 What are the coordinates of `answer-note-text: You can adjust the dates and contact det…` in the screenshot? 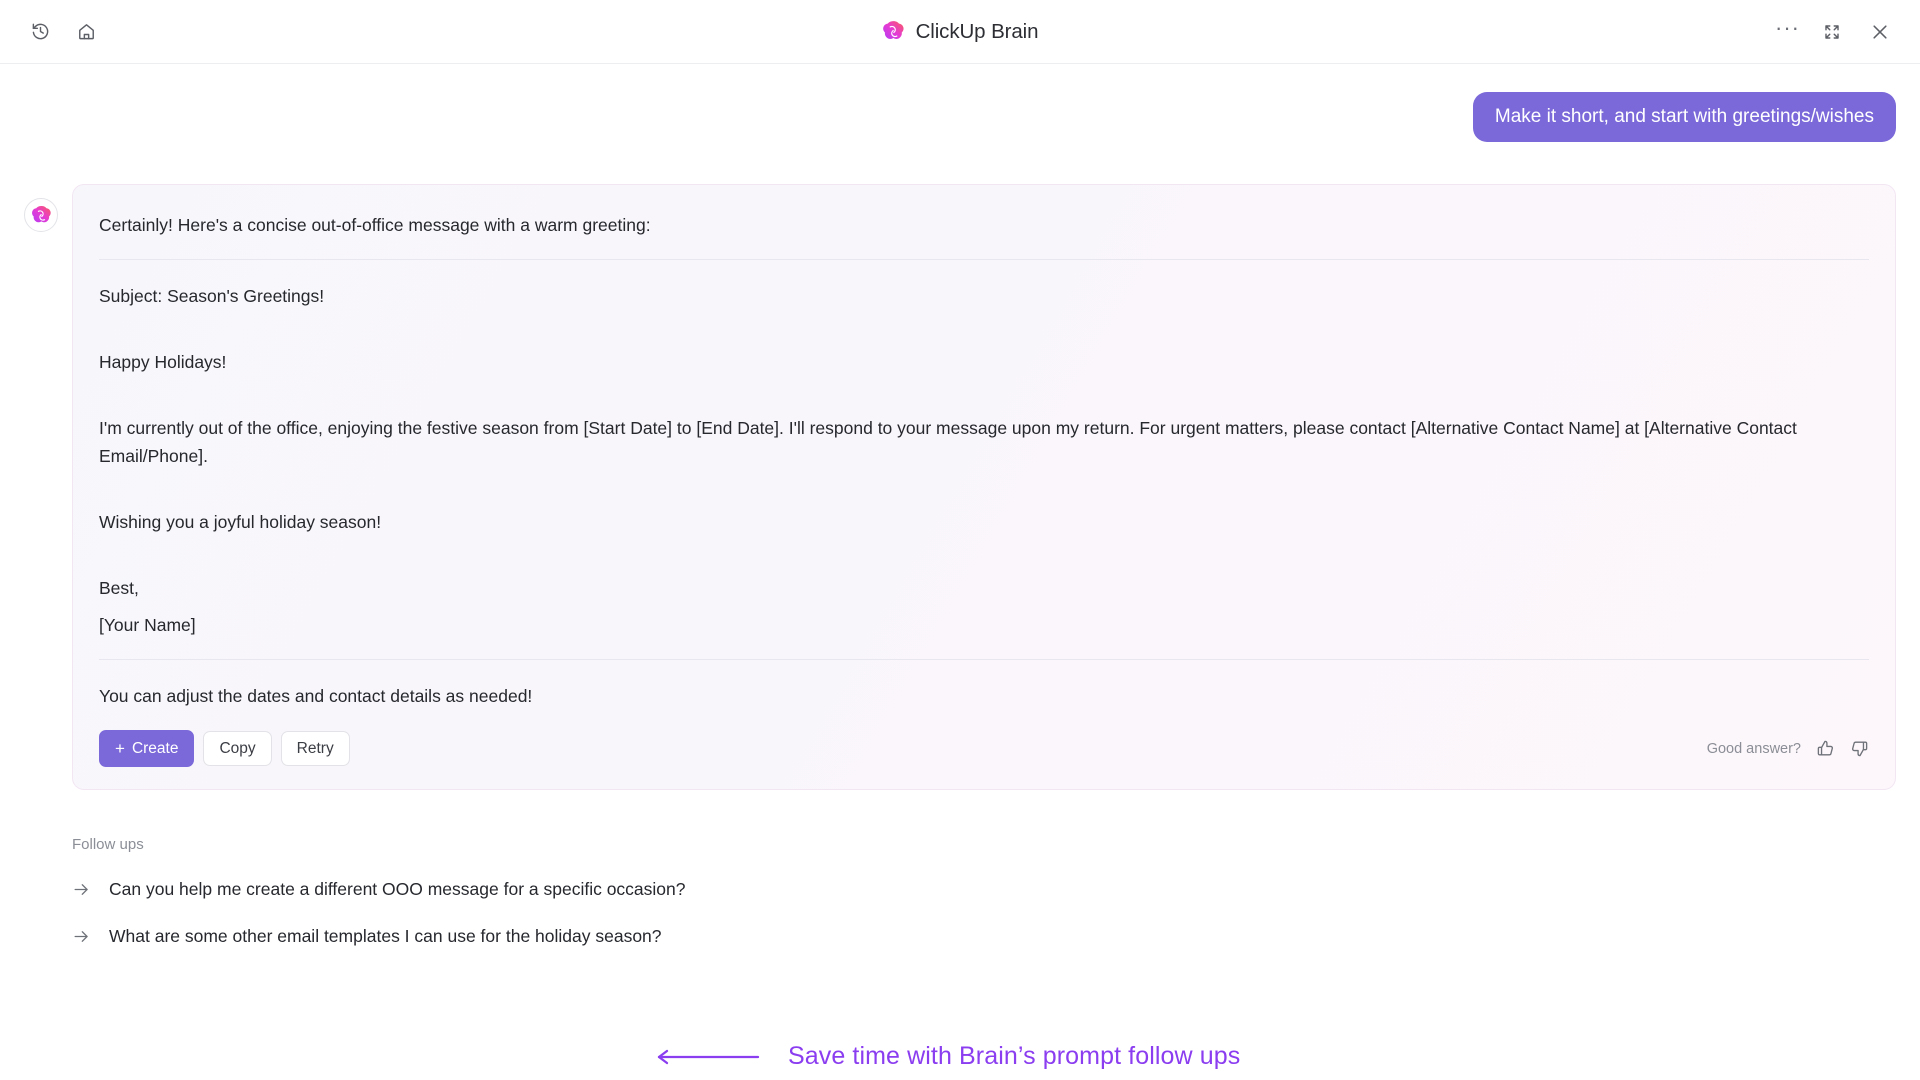 It's located at (316, 696).